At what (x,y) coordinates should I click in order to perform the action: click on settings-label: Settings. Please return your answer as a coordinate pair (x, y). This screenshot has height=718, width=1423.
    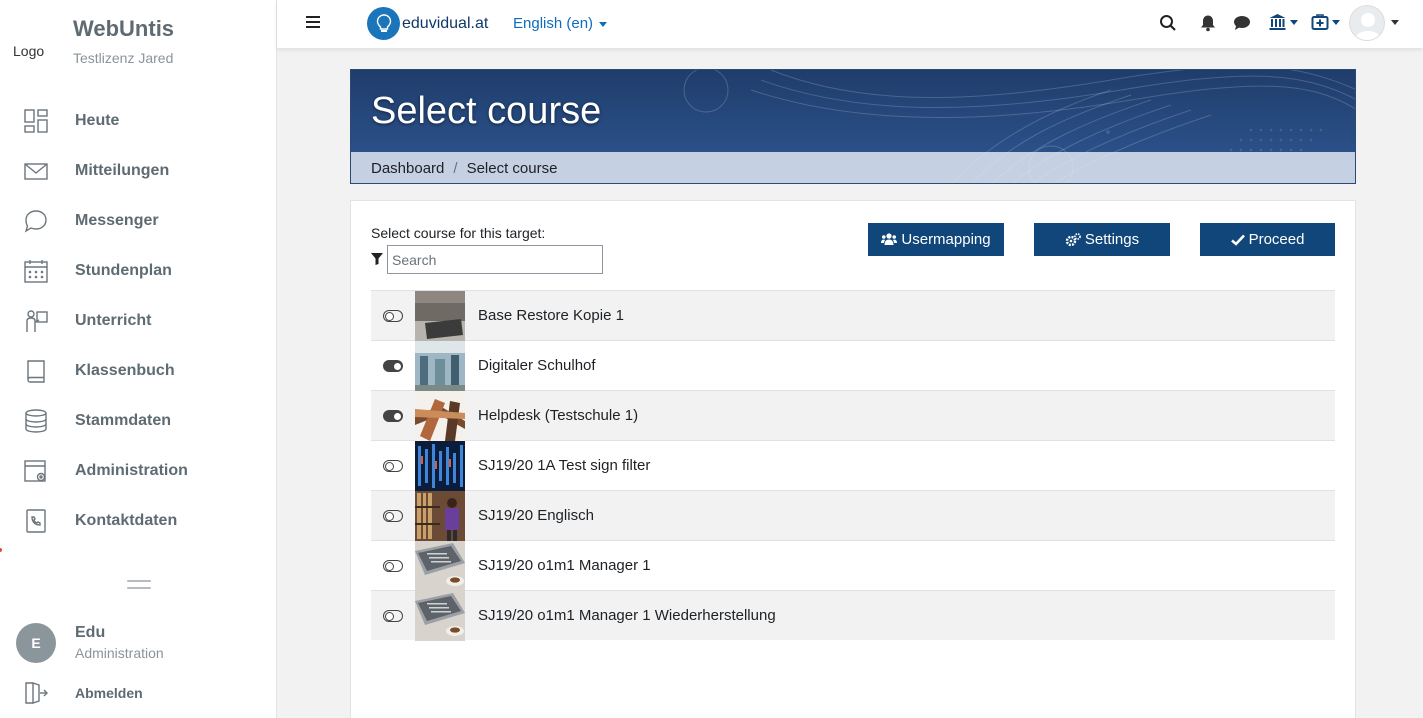
    Looking at the image, I should click on (1112, 239).